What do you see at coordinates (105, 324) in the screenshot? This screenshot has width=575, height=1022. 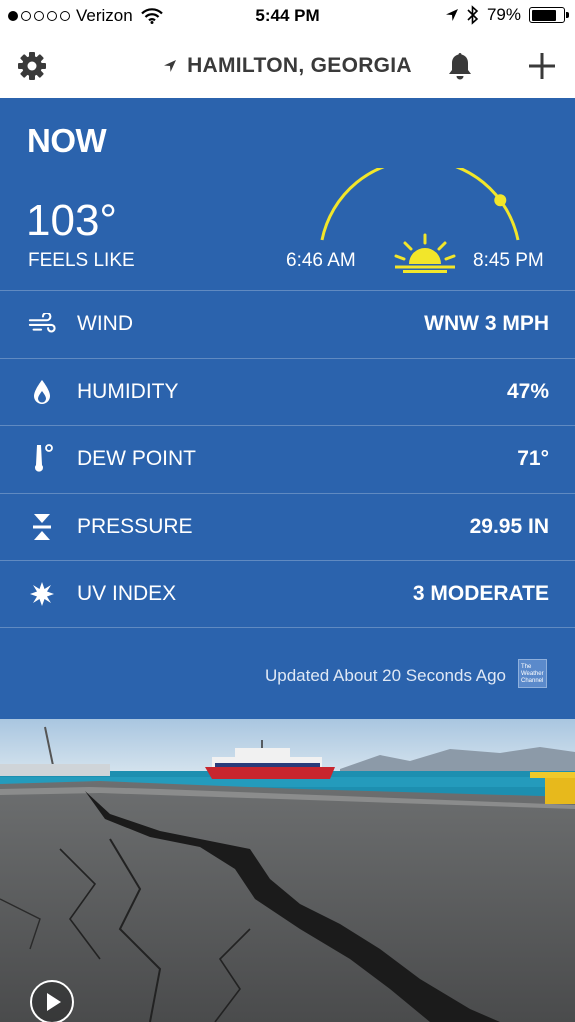 I see `condition-label: WIND` at bounding box center [105, 324].